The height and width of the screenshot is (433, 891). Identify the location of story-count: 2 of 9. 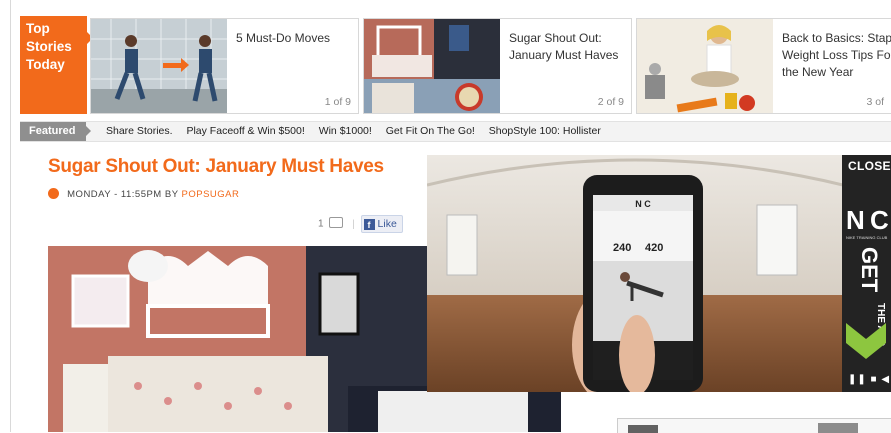
(610, 102).